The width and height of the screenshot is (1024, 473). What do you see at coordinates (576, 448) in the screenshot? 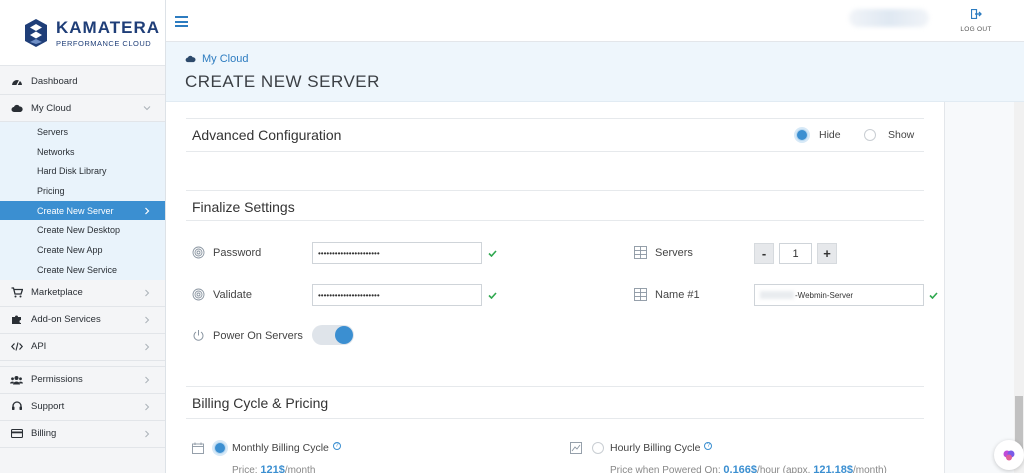
I see `chart-icon` at bounding box center [576, 448].